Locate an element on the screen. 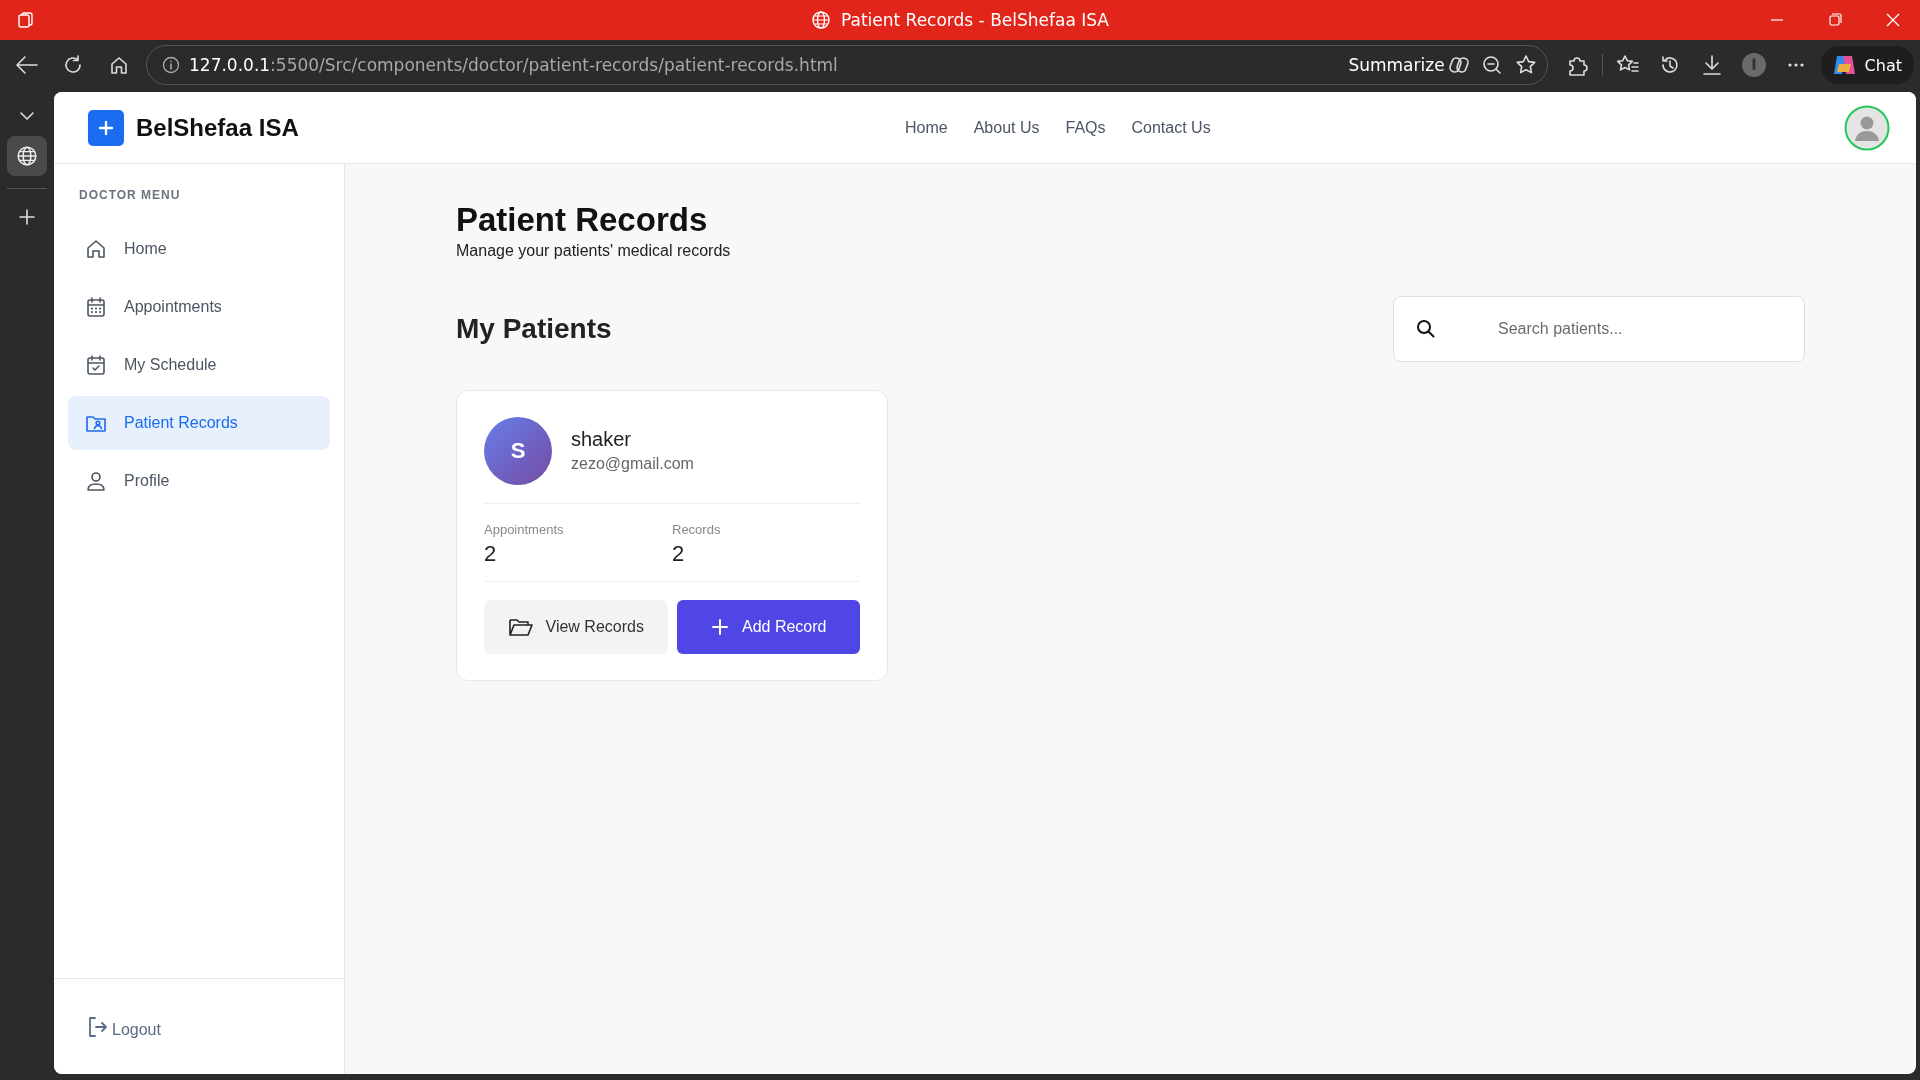 The width and height of the screenshot is (1920, 1080). nav-link: About Us is located at coordinates (1006, 128).